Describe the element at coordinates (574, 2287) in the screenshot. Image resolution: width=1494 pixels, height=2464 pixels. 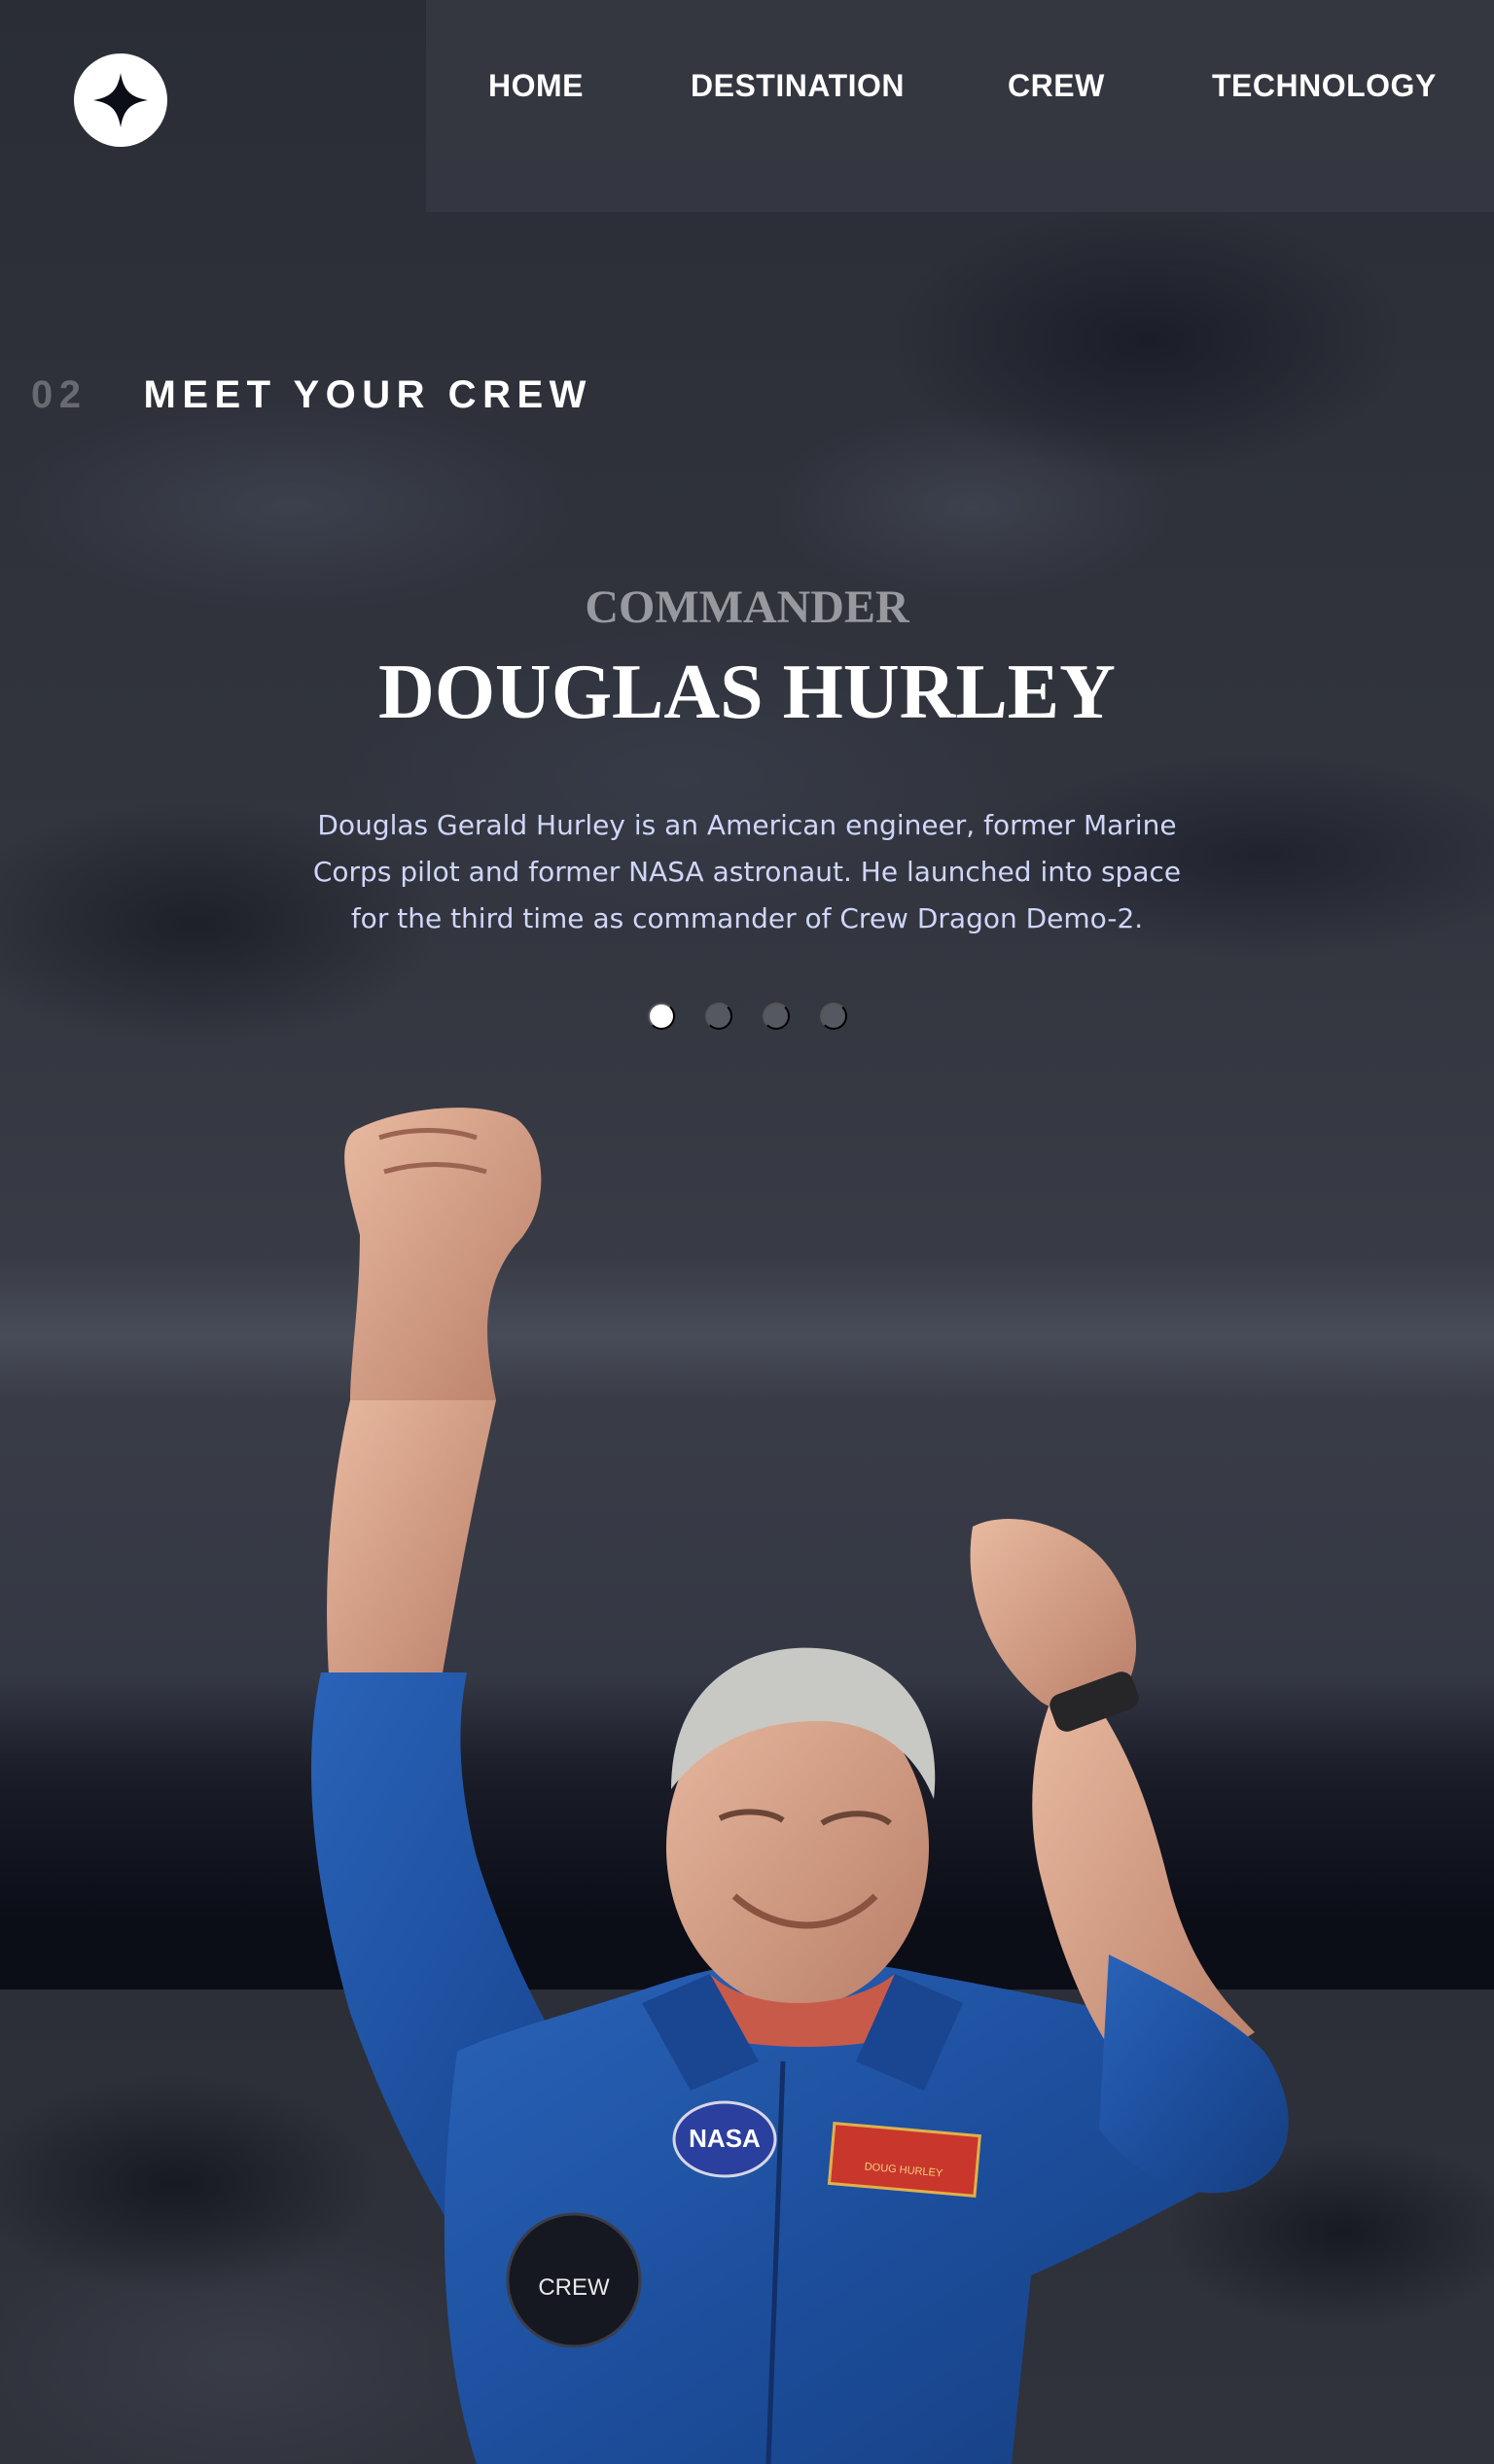
I see `crew-patch-text: CREW` at that location.